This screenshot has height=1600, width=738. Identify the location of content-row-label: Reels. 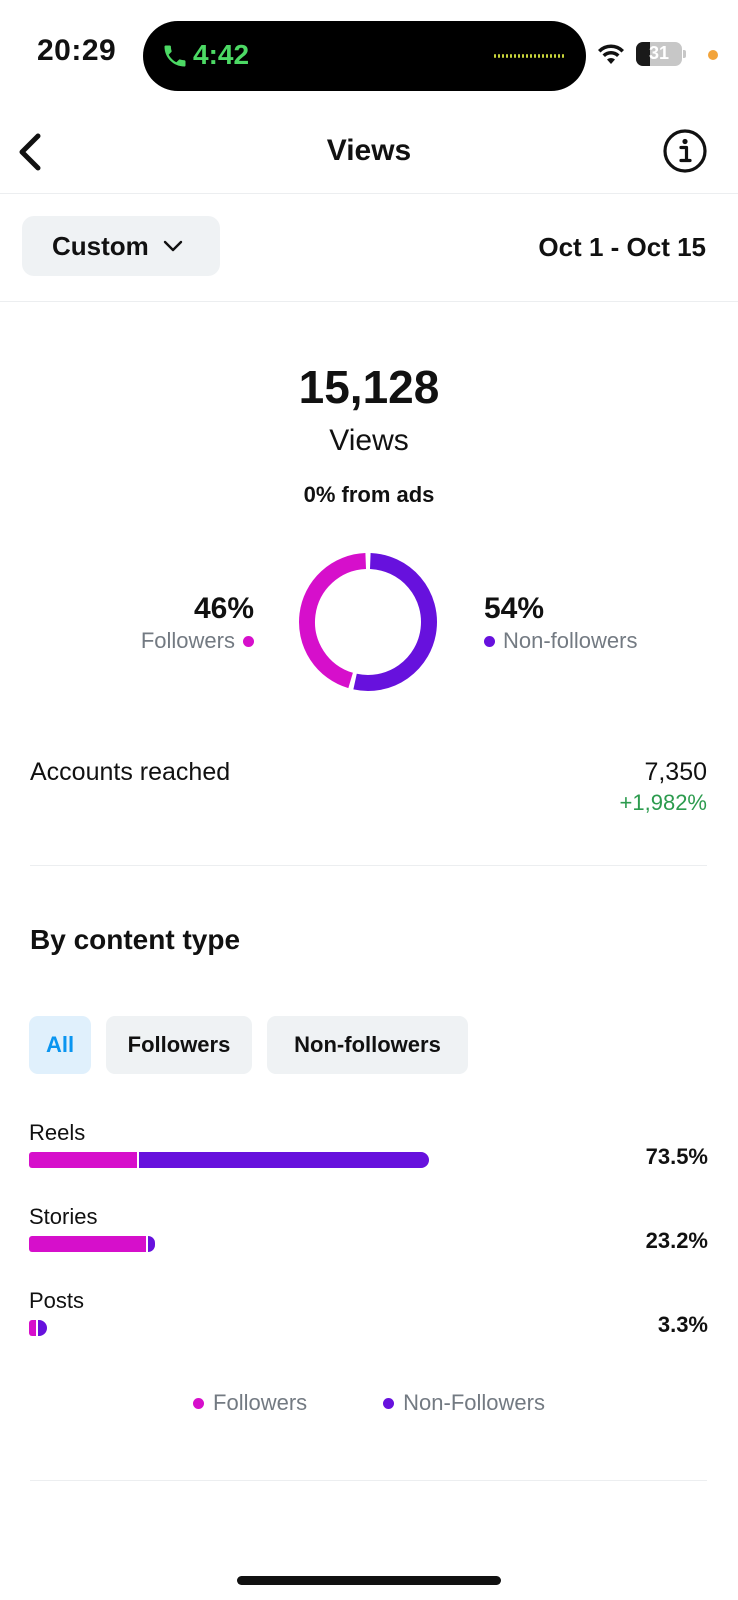
(57, 1132).